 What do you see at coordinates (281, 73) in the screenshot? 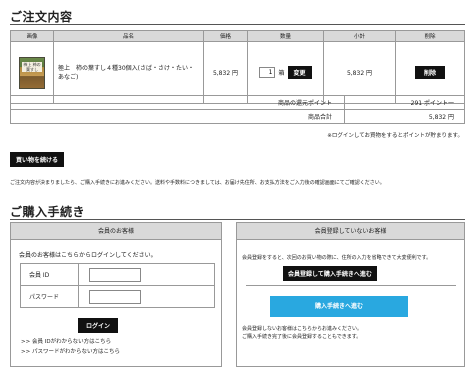
I see `quantity-unit: 箱` at bounding box center [281, 73].